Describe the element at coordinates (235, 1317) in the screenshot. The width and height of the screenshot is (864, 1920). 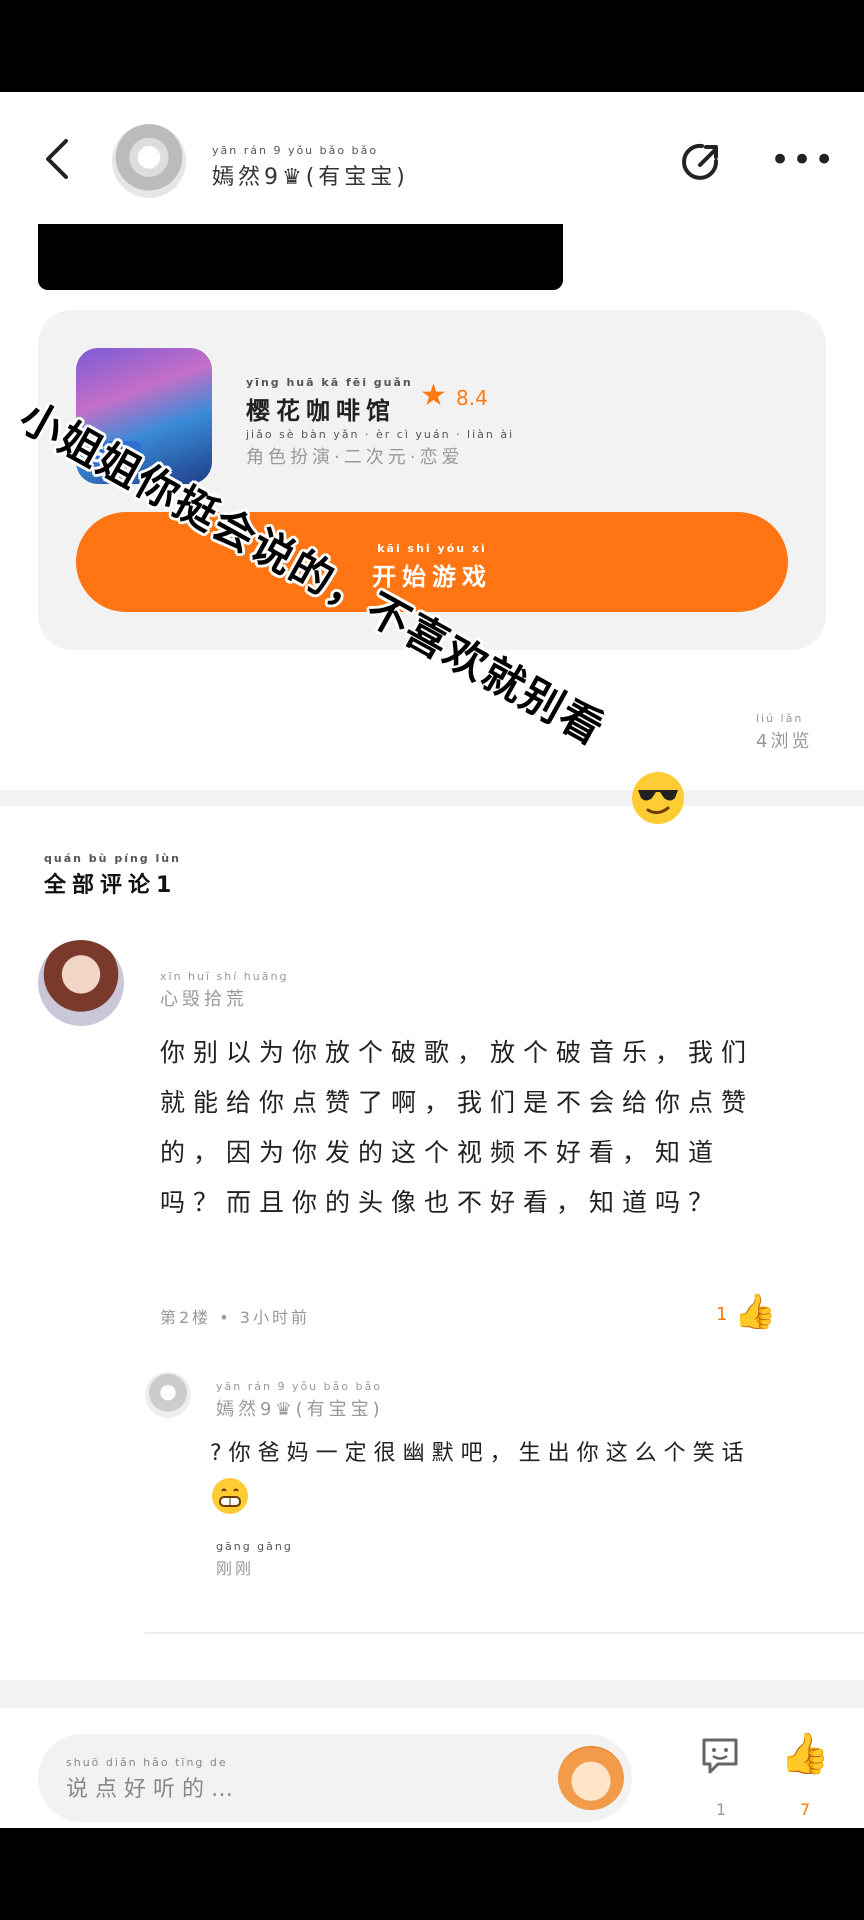
I see `comment-meta: 第2楼 • 3小时前` at that location.